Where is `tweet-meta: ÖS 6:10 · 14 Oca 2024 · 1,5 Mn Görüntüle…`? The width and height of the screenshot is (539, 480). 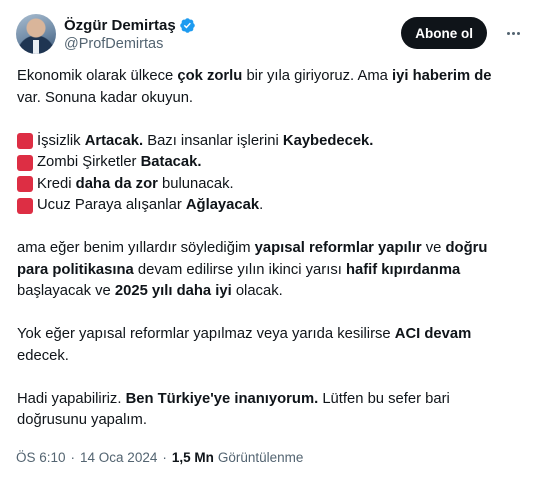
tweet-meta: ÖS 6:10 · 14 Oca 2024 · 1,5 Mn Görüntüle… is located at coordinates (159, 457).